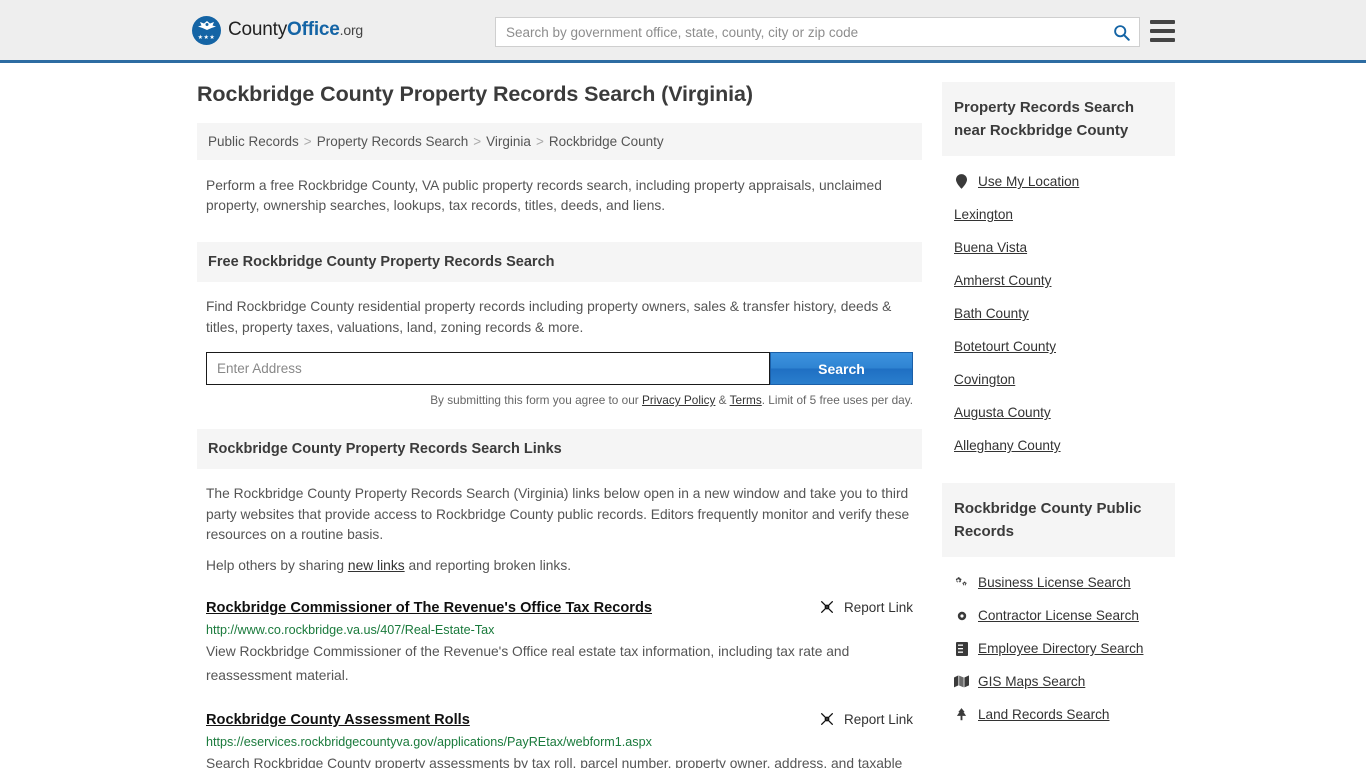  What do you see at coordinates (1064, 247) in the screenshot?
I see `sidebar-item-buena-vista: Buena Vista` at bounding box center [1064, 247].